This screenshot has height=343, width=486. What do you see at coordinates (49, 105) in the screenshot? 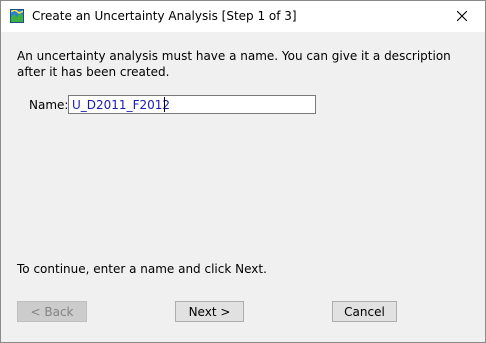
I see `name-label: Name:` at bounding box center [49, 105].